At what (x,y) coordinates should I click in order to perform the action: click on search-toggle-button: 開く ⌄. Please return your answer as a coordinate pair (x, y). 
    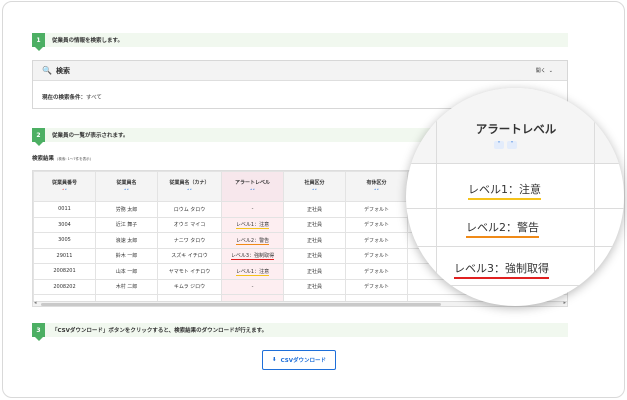
    Looking at the image, I should click on (544, 71).